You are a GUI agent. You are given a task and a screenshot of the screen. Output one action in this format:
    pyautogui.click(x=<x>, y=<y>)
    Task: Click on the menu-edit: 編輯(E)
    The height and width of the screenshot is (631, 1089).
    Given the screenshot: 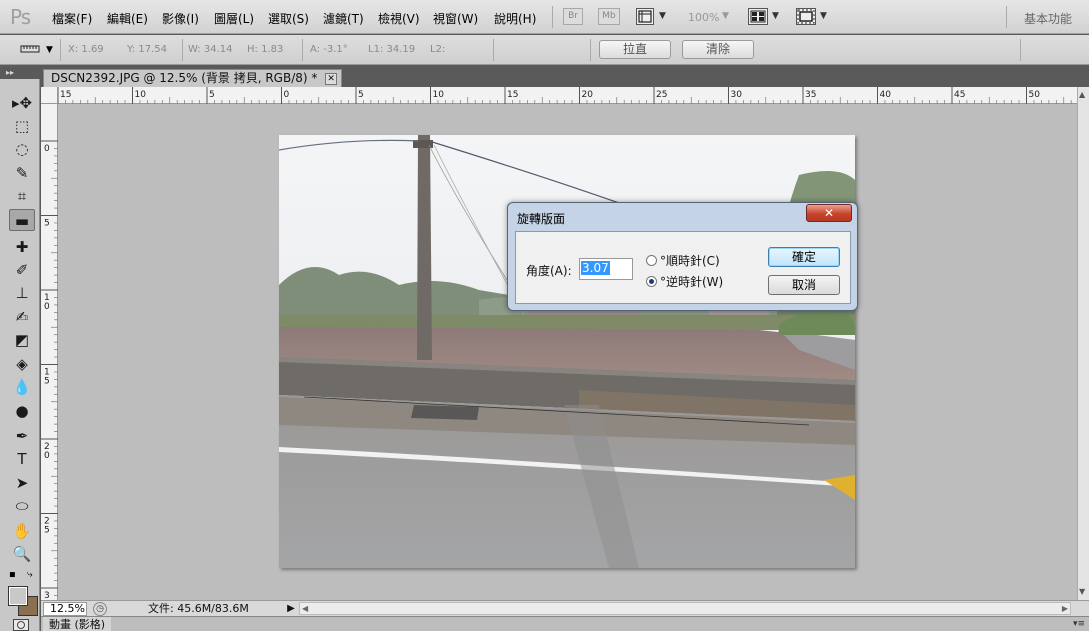 What is the action you would take?
    pyautogui.click(x=127, y=18)
    